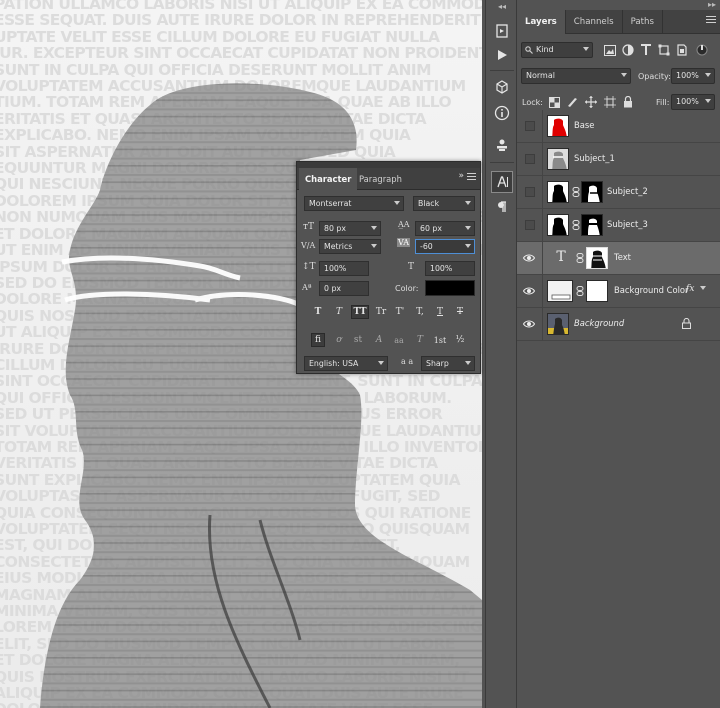 This screenshot has height=708, width=720. I want to click on filter-toggle-icon, so click(702, 50).